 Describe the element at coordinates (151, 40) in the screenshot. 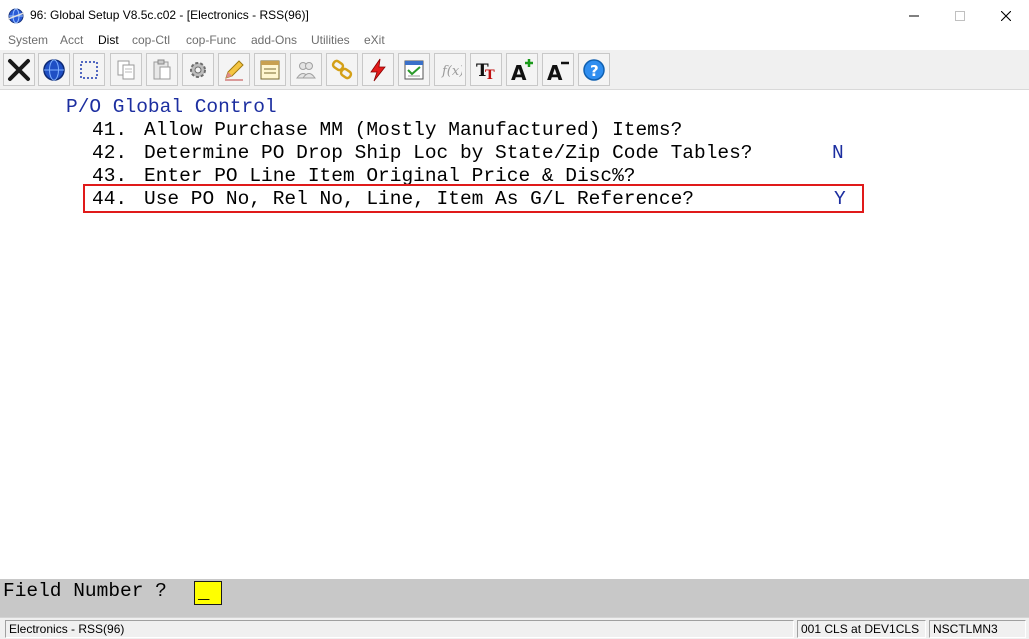

I see `menu-cop-ctl: cop-Ctl` at that location.